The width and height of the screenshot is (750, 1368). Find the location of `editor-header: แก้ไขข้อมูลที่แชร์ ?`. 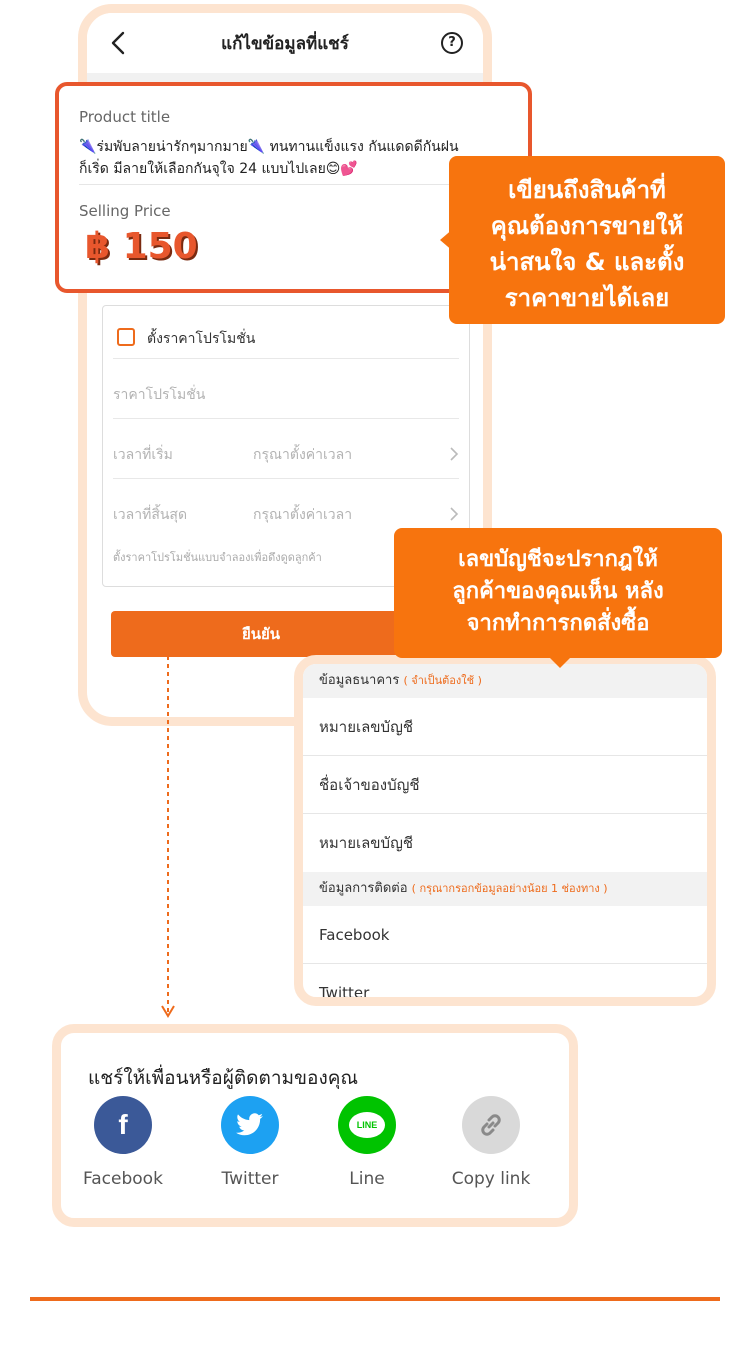

editor-header: แก้ไขข้อมูลที่แชร์ ? is located at coordinates (285, 43).